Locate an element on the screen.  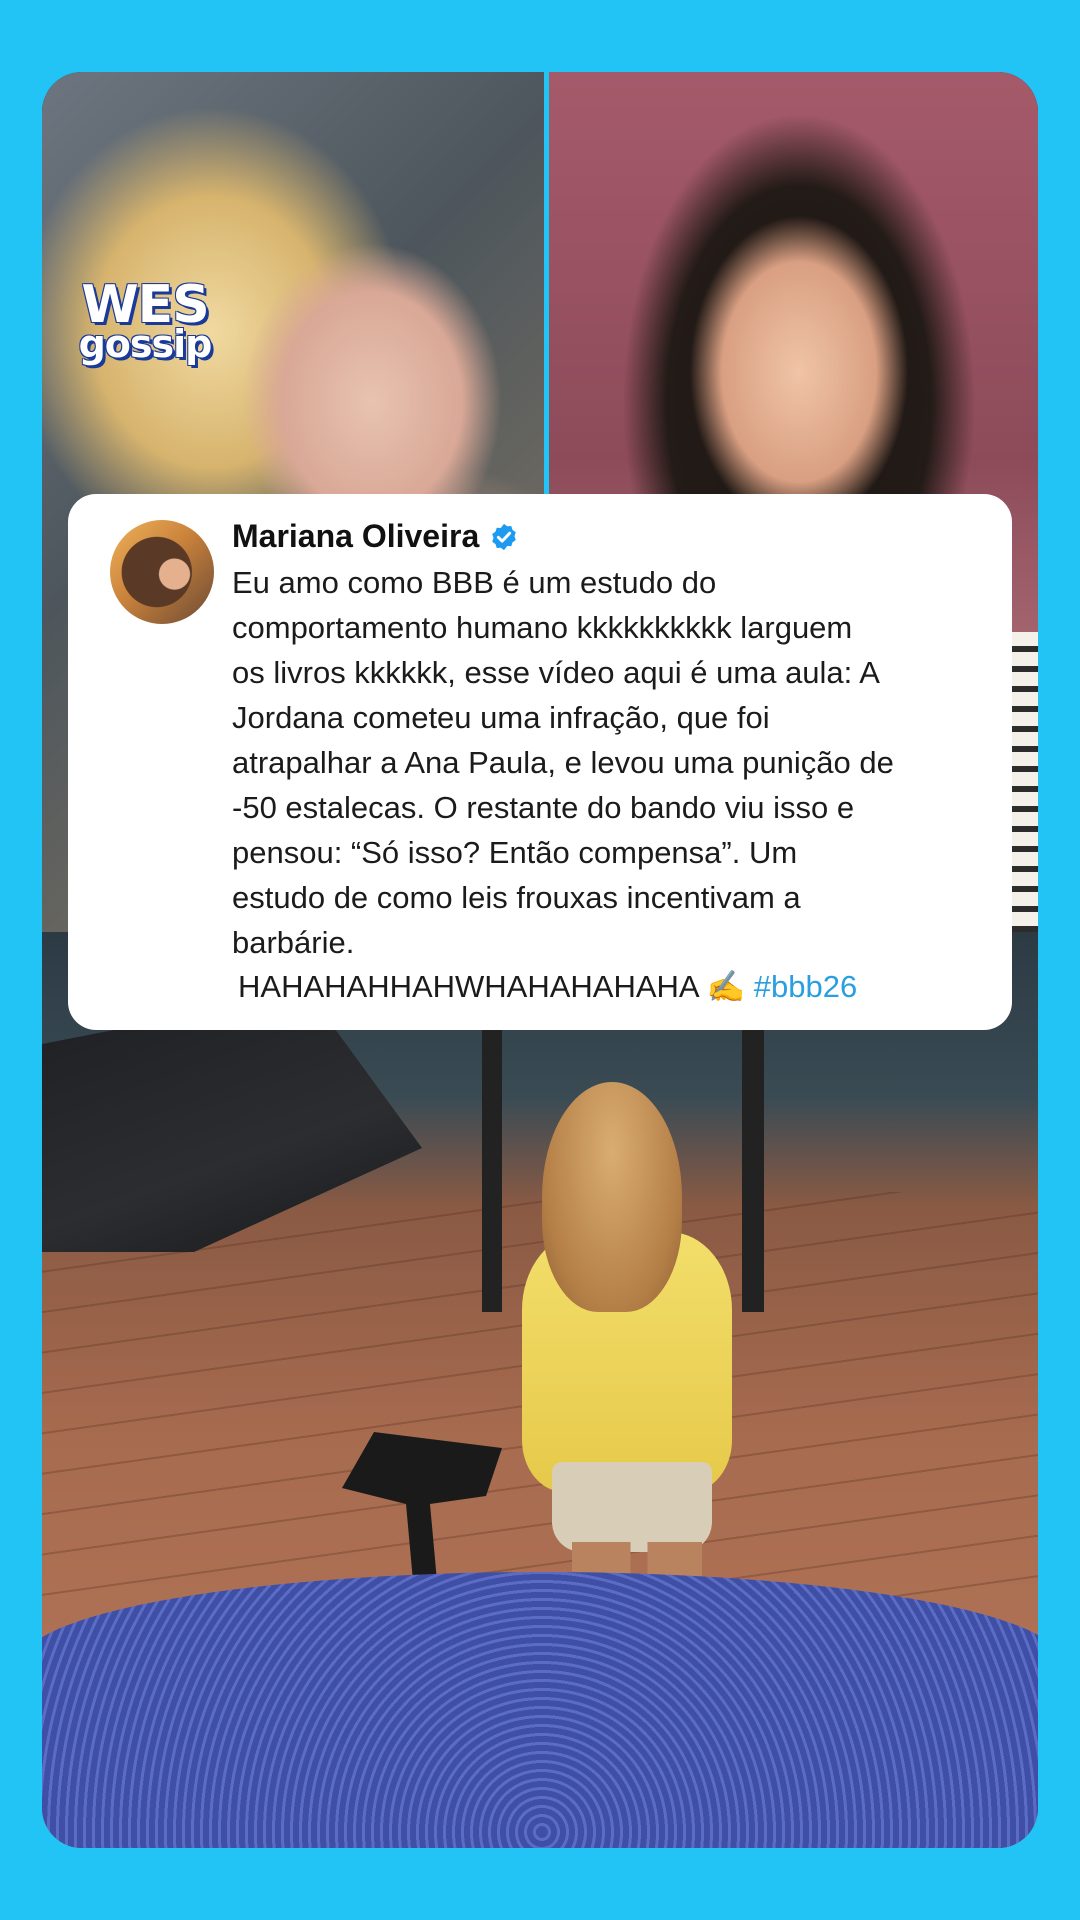
blue-rug is located at coordinates (540, 1710).